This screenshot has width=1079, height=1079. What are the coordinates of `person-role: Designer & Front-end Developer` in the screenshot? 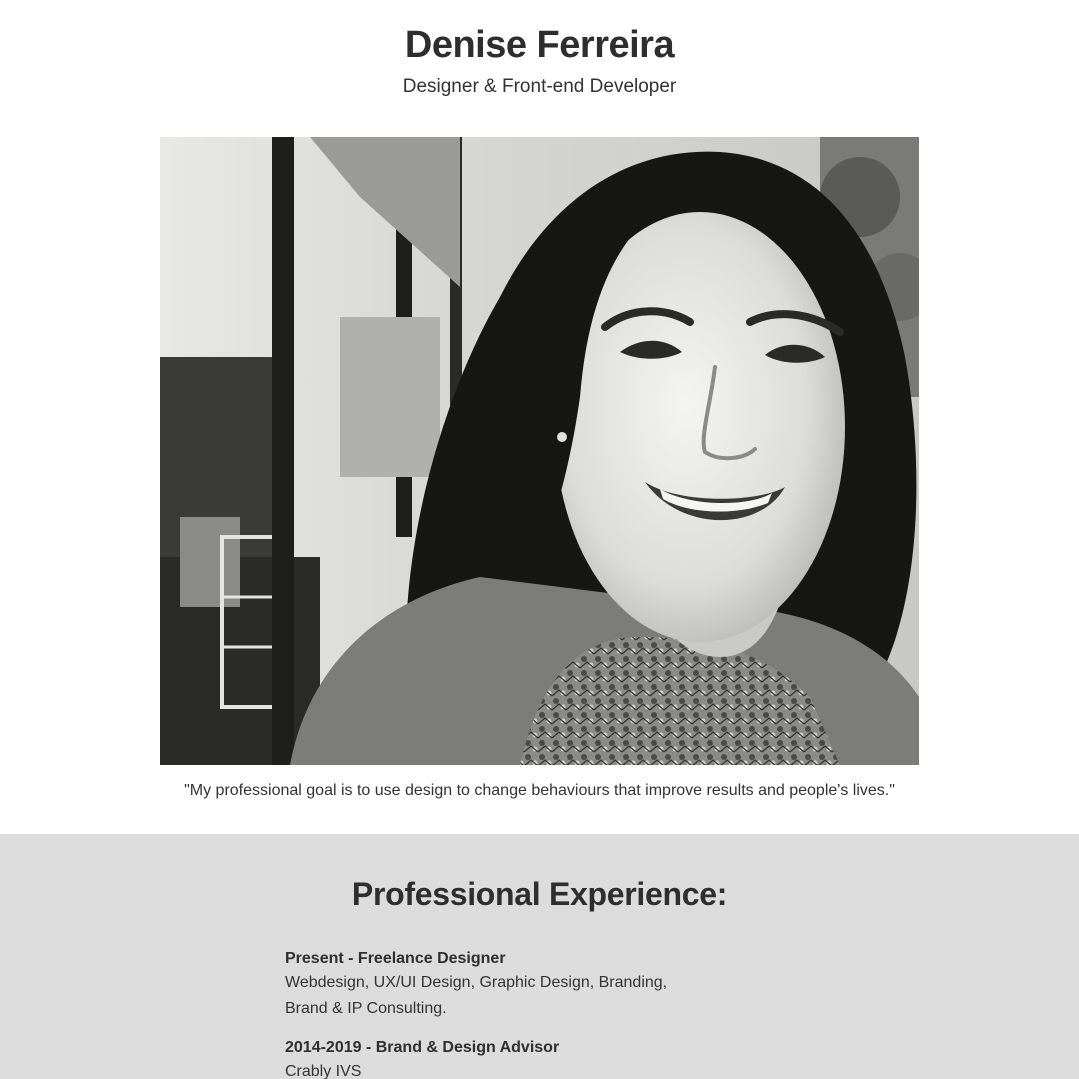 It's located at (539, 86).